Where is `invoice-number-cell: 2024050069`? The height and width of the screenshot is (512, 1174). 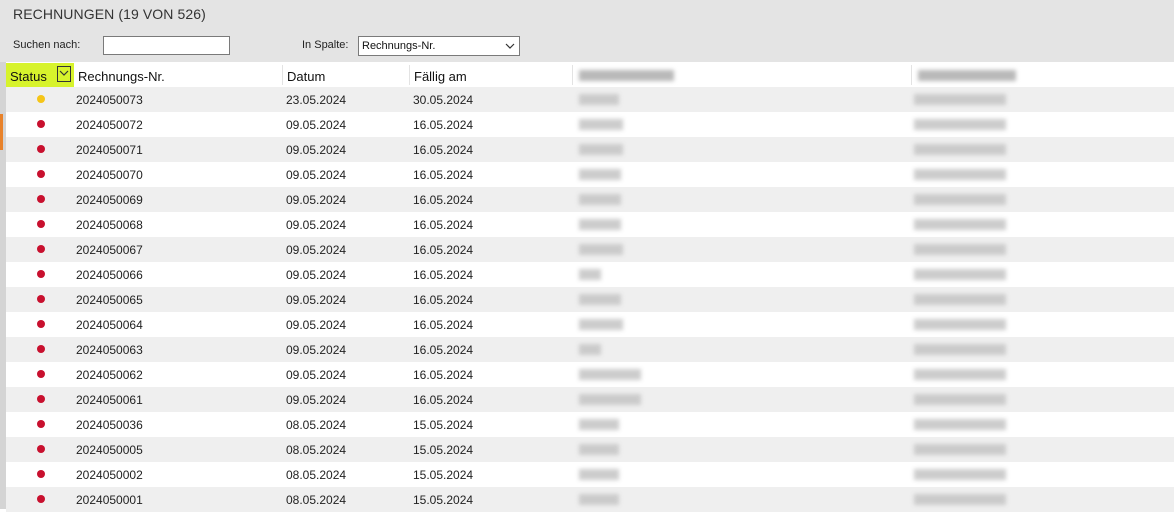 invoice-number-cell: 2024050069 is located at coordinates (109, 200).